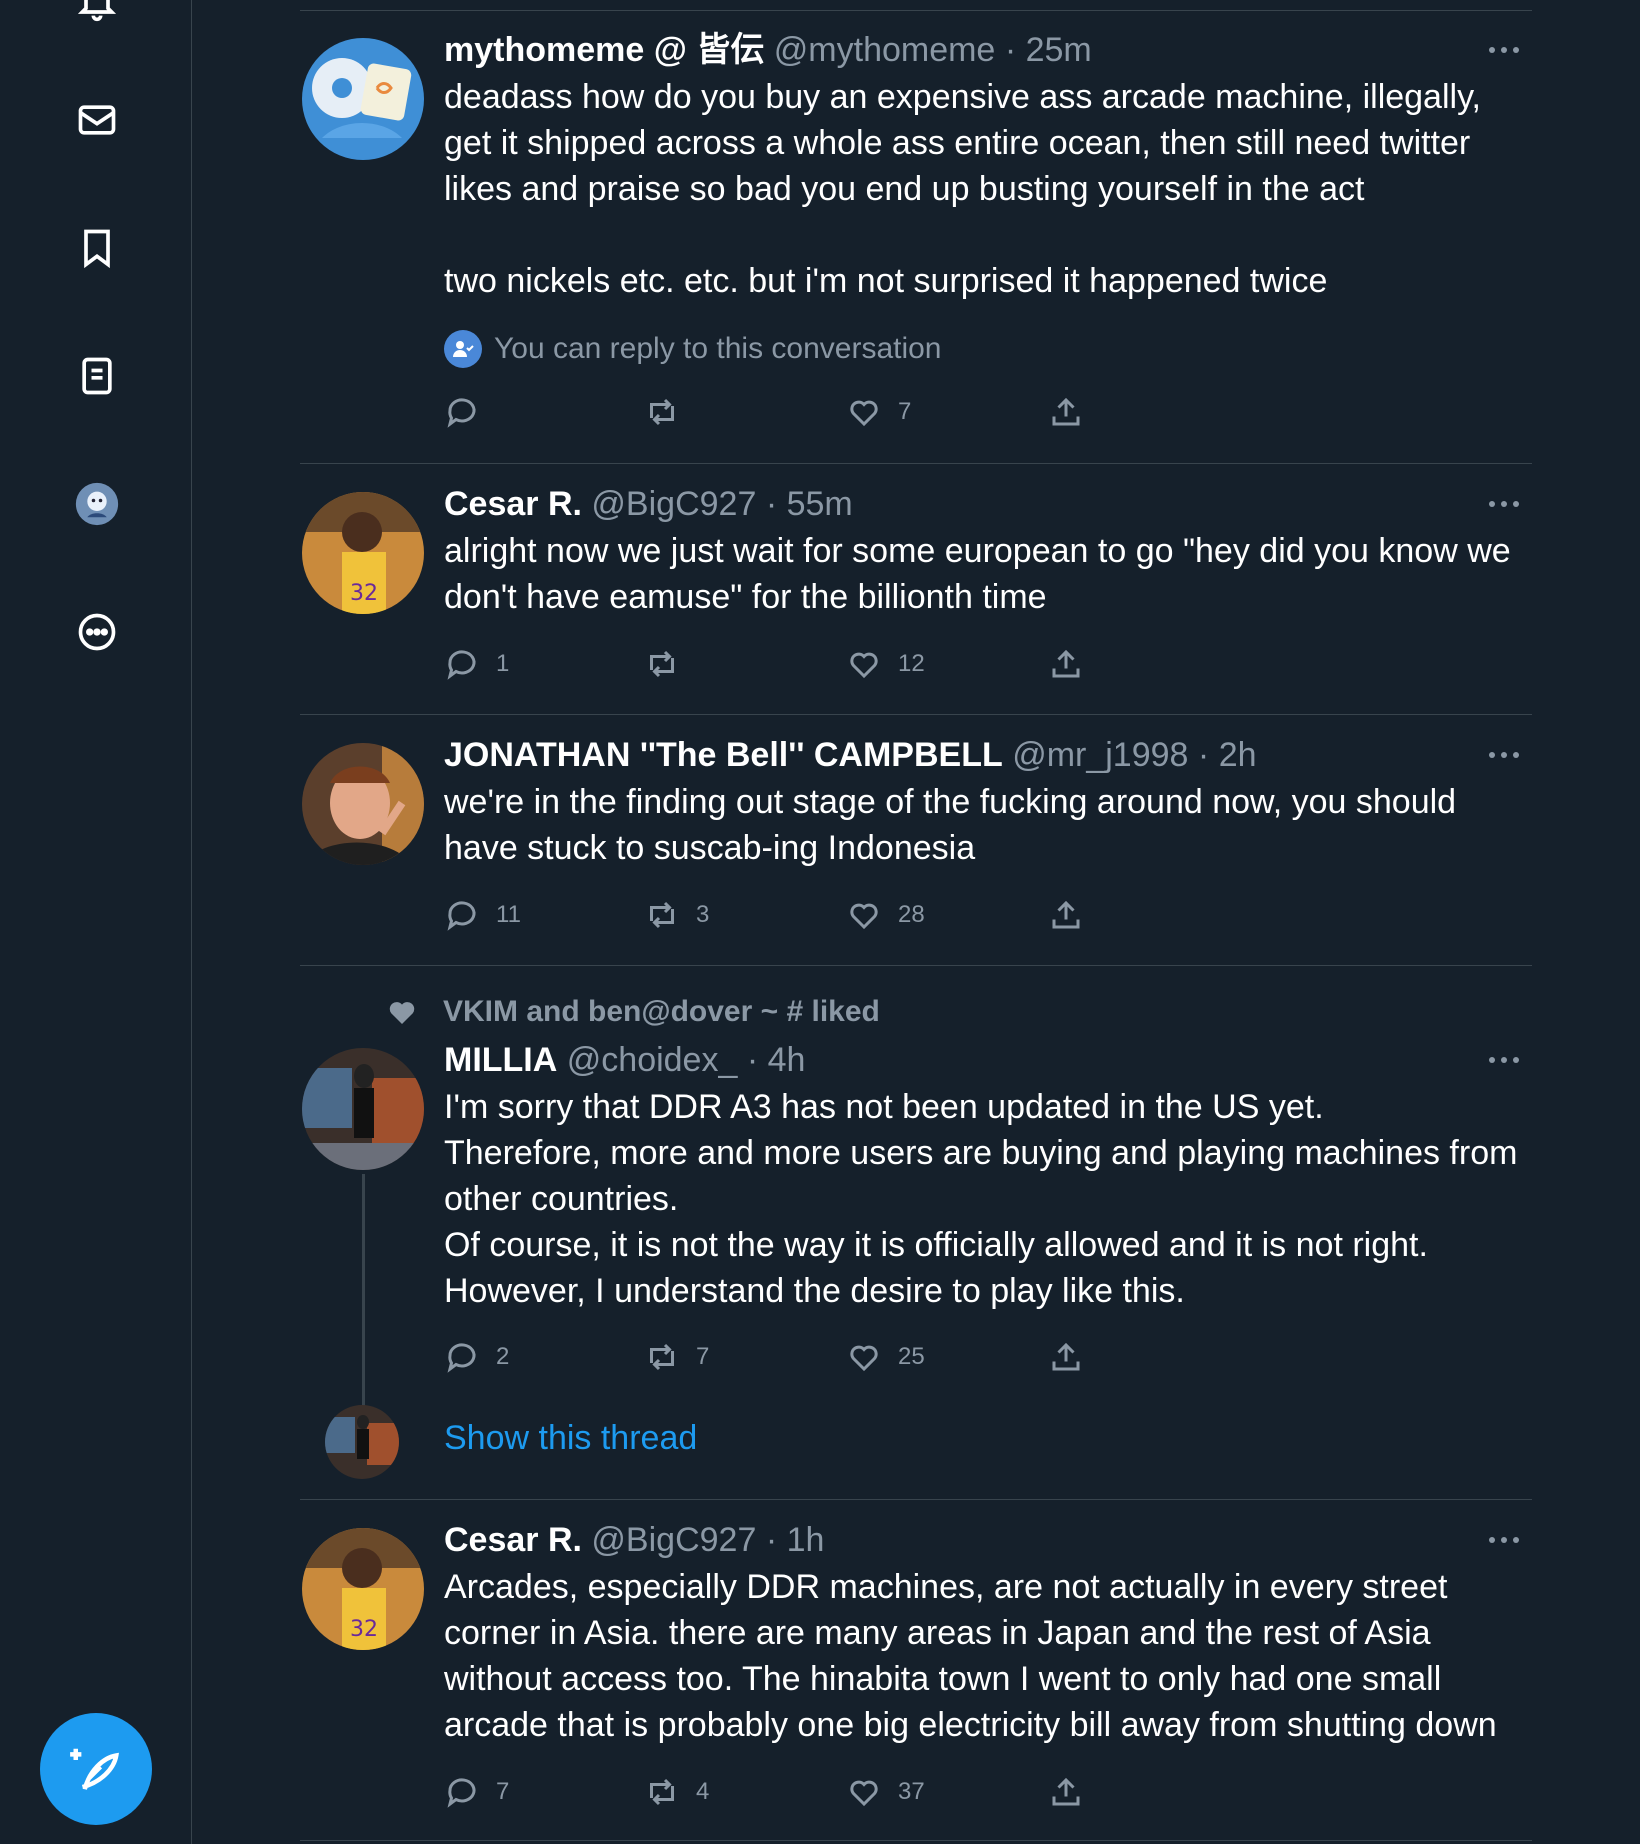 The image size is (1640, 1844). I want to click on bookmarks-icon, so click(97, 248).